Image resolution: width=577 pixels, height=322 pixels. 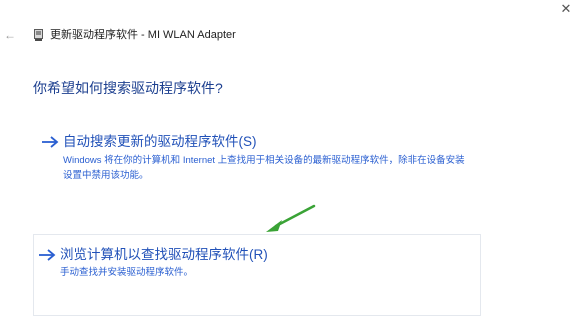 What do you see at coordinates (291, 218) in the screenshot?
I see `green-arrow-icon` at bounding box center [291, 218].